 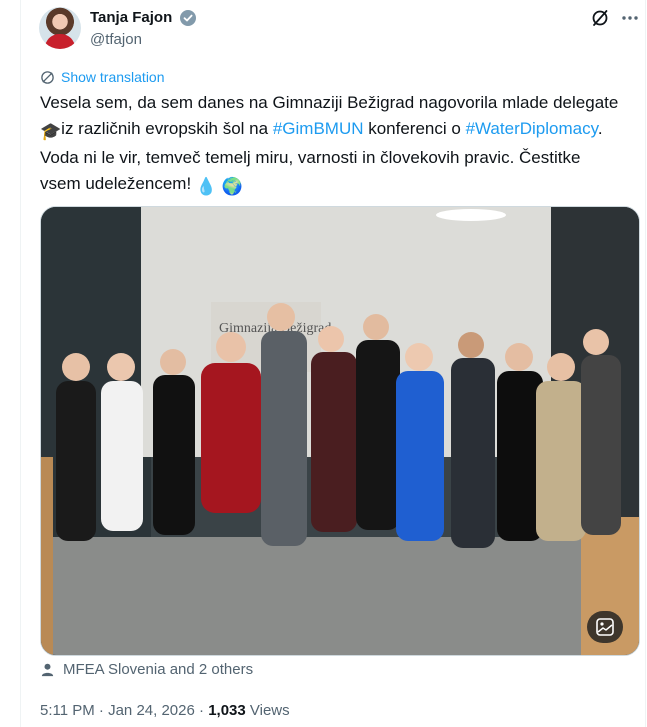 I want to click on tweet-meta: 5:11 PM · Jan 24, 2026 · 1,033 Views, so click(x=165, y=710).